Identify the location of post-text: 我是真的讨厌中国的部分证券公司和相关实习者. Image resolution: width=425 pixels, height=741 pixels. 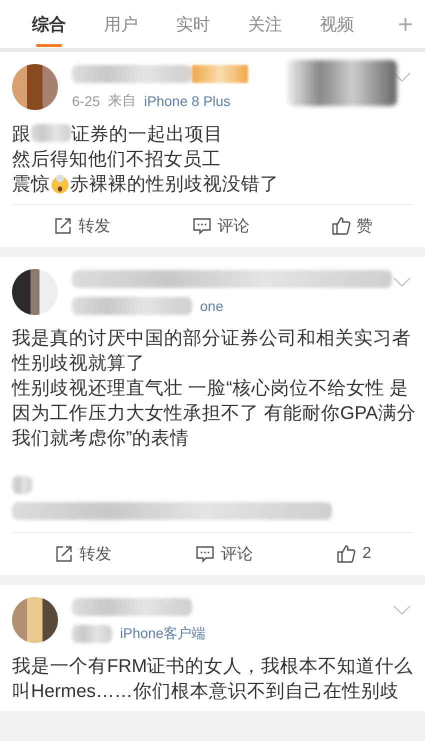
(211, 338).